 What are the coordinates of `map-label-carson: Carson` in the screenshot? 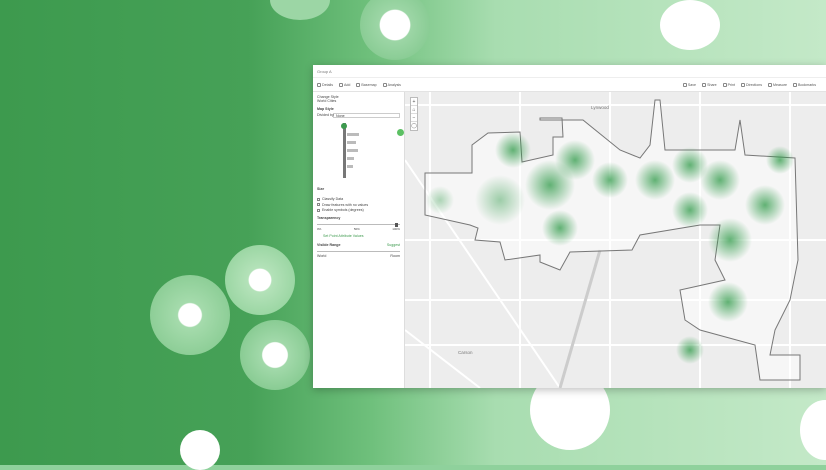 It's located at (465, 352).